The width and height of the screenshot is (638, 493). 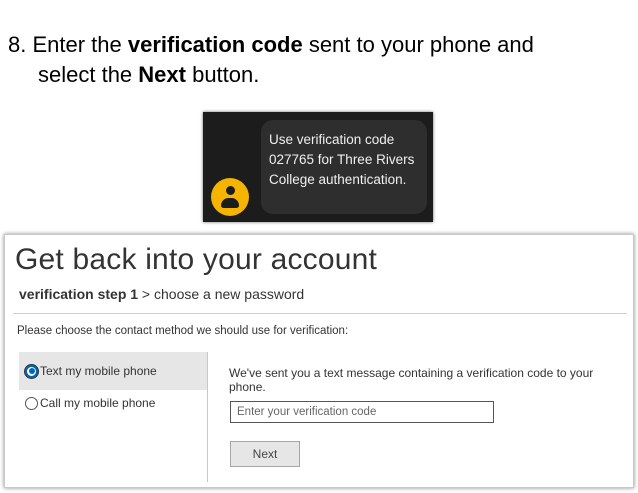 What do you see at coordinates (79, 294) in the screenshot?
I see `breadcrumb-current-step: verification step 1` at bounding box center [79, 294].